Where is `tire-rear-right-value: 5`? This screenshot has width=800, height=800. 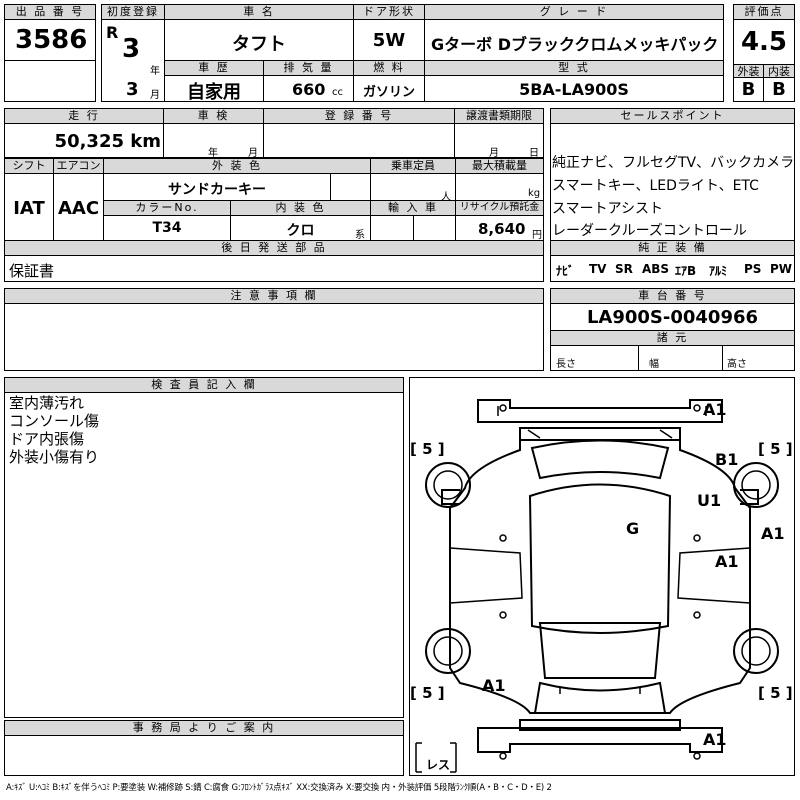
tire-rear-right-value: 5 is located at coordinates (775, 693).